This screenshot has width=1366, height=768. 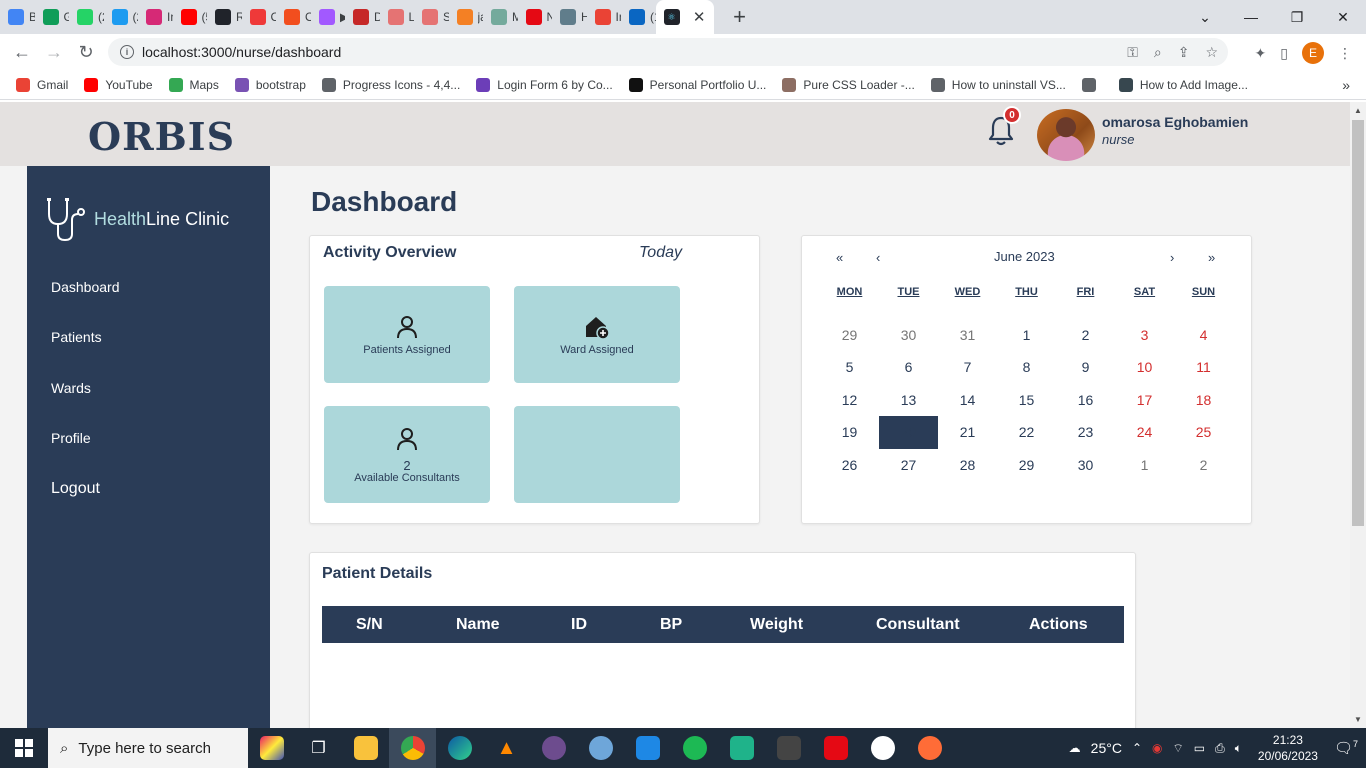 What do you see at coordinates (1085, 400) in the screenshot?
I see `calendar-day: 16` at bounding box center [1085, 400].